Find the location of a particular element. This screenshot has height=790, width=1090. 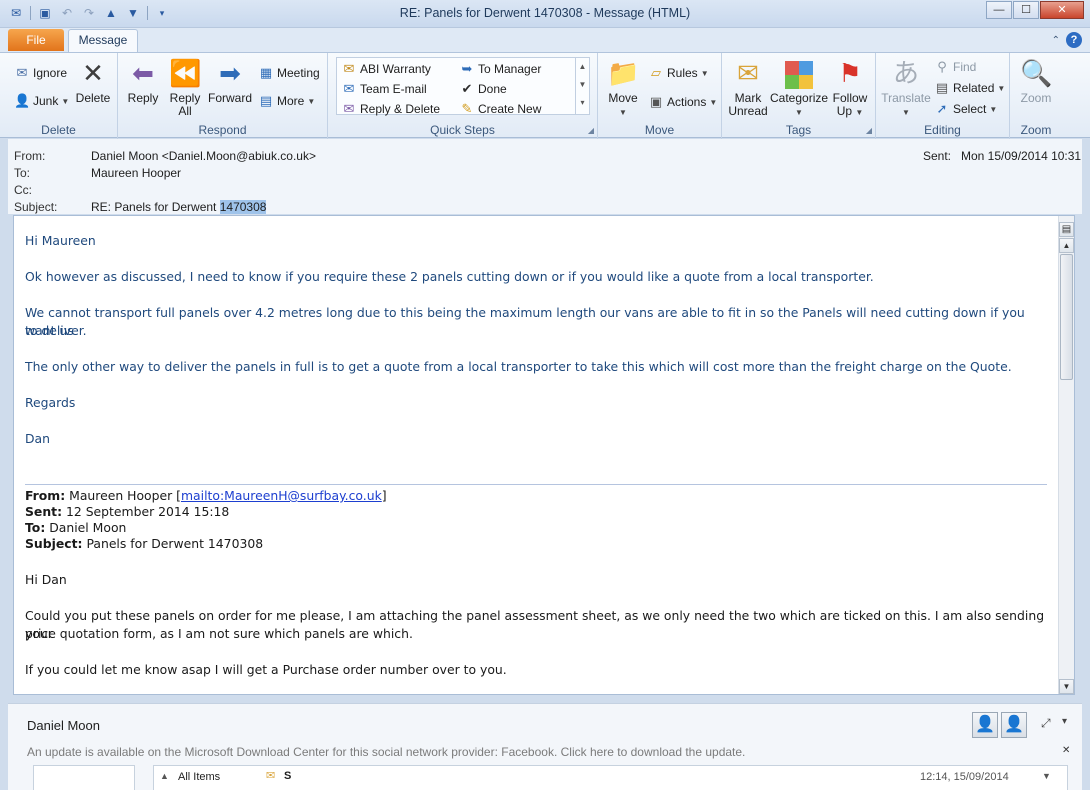

categorize-icon is located at coordinates (799, 73).